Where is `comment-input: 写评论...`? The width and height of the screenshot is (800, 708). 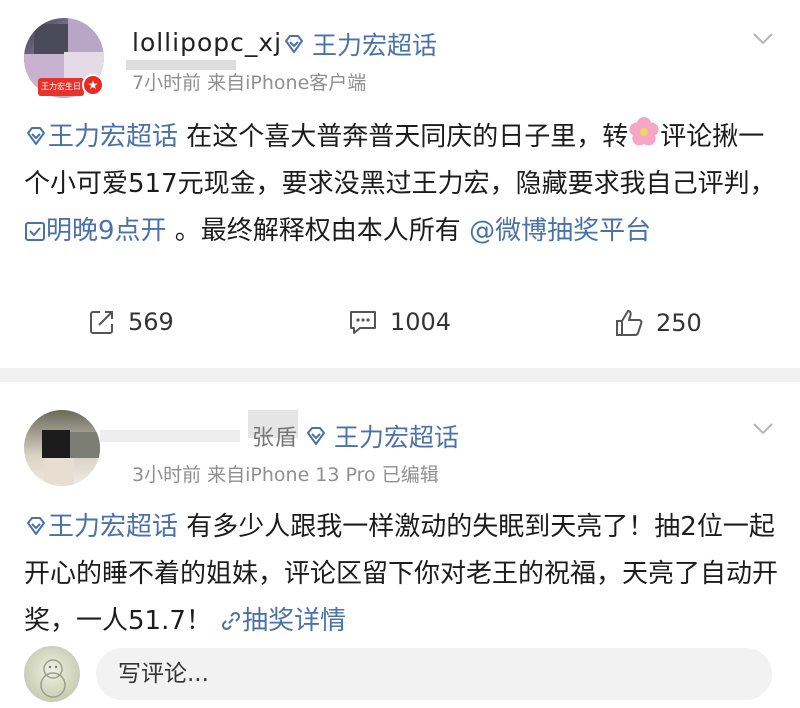 comment-input: 写评论... is located at coordinates (434, 674).